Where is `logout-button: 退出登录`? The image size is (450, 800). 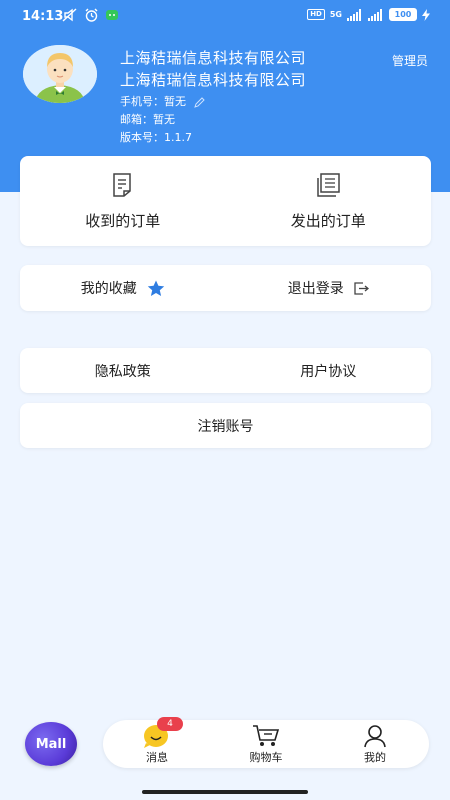
logout-button: 退出登录 is located at coordinates (329, 288).